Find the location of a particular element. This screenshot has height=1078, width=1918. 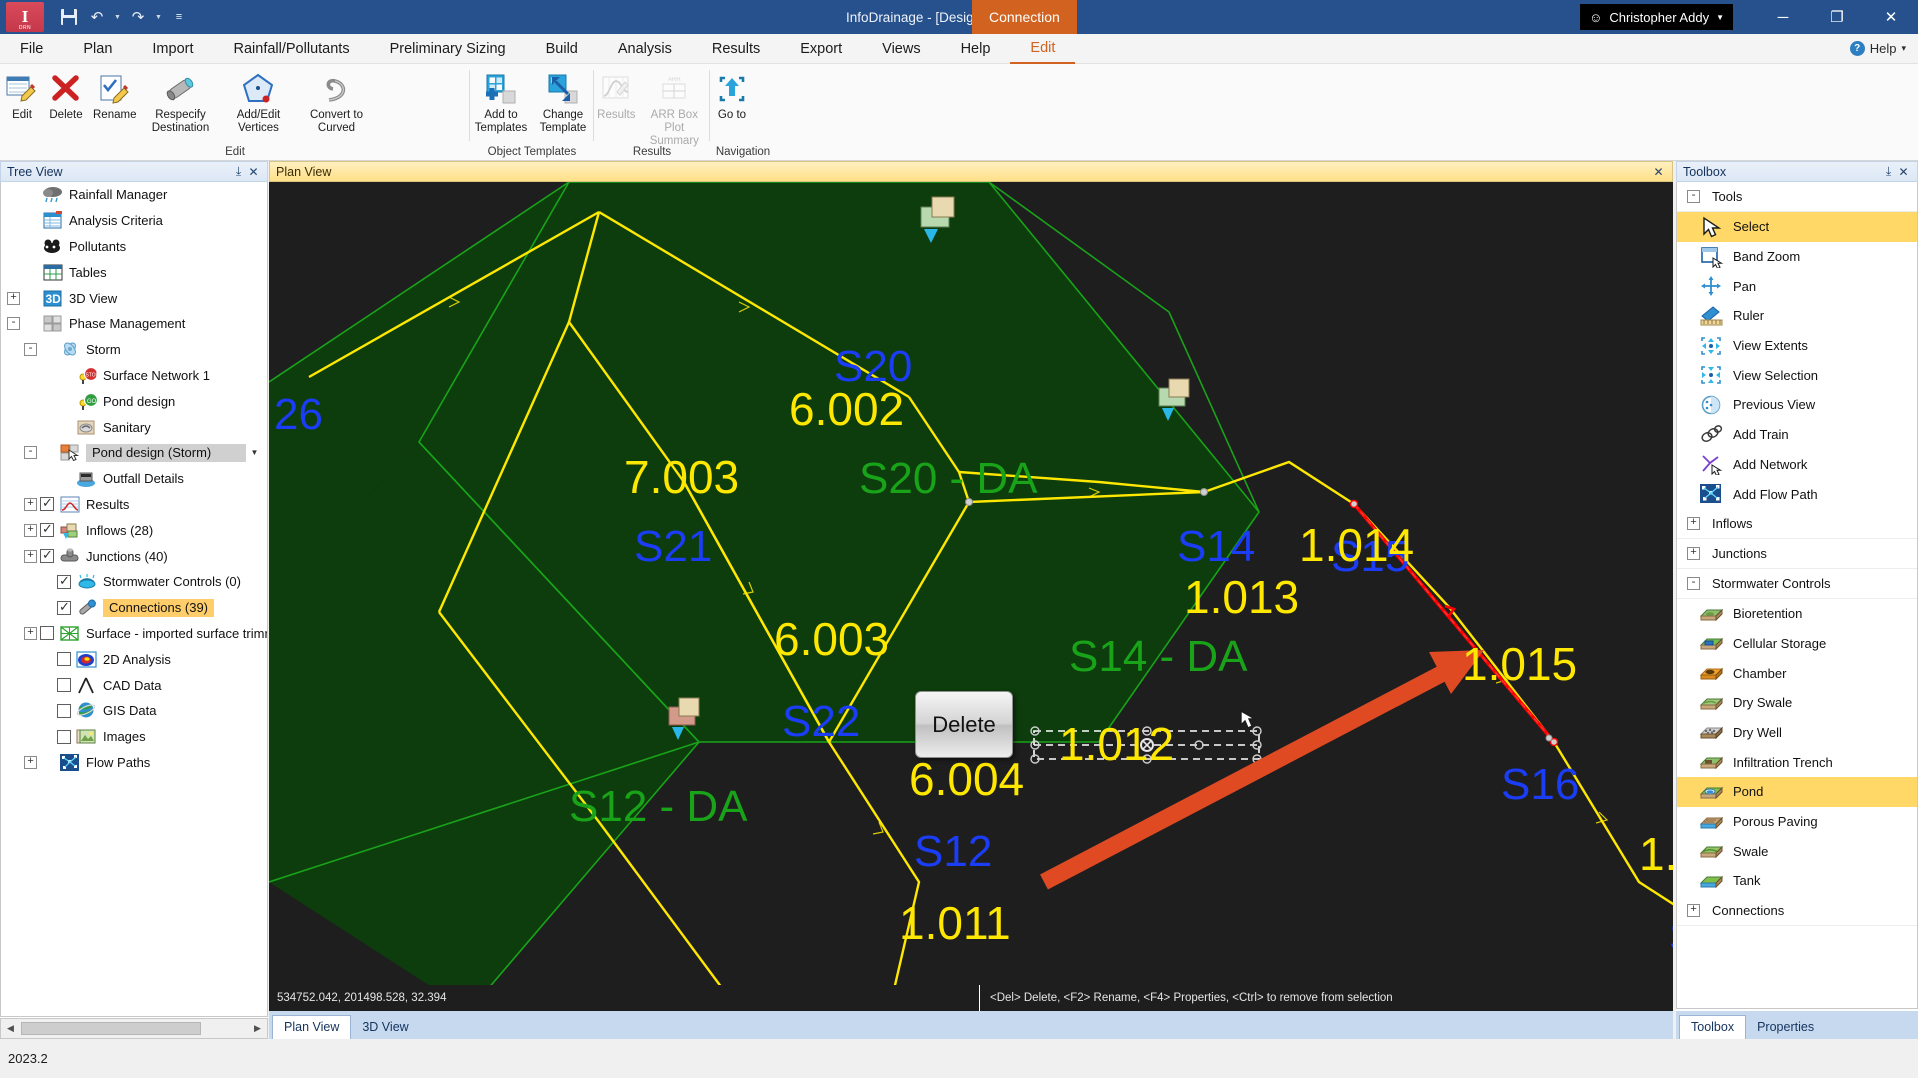

user-account-menu: ☺ Christopher Addy ▼ is located at coordinates (1656, 17).